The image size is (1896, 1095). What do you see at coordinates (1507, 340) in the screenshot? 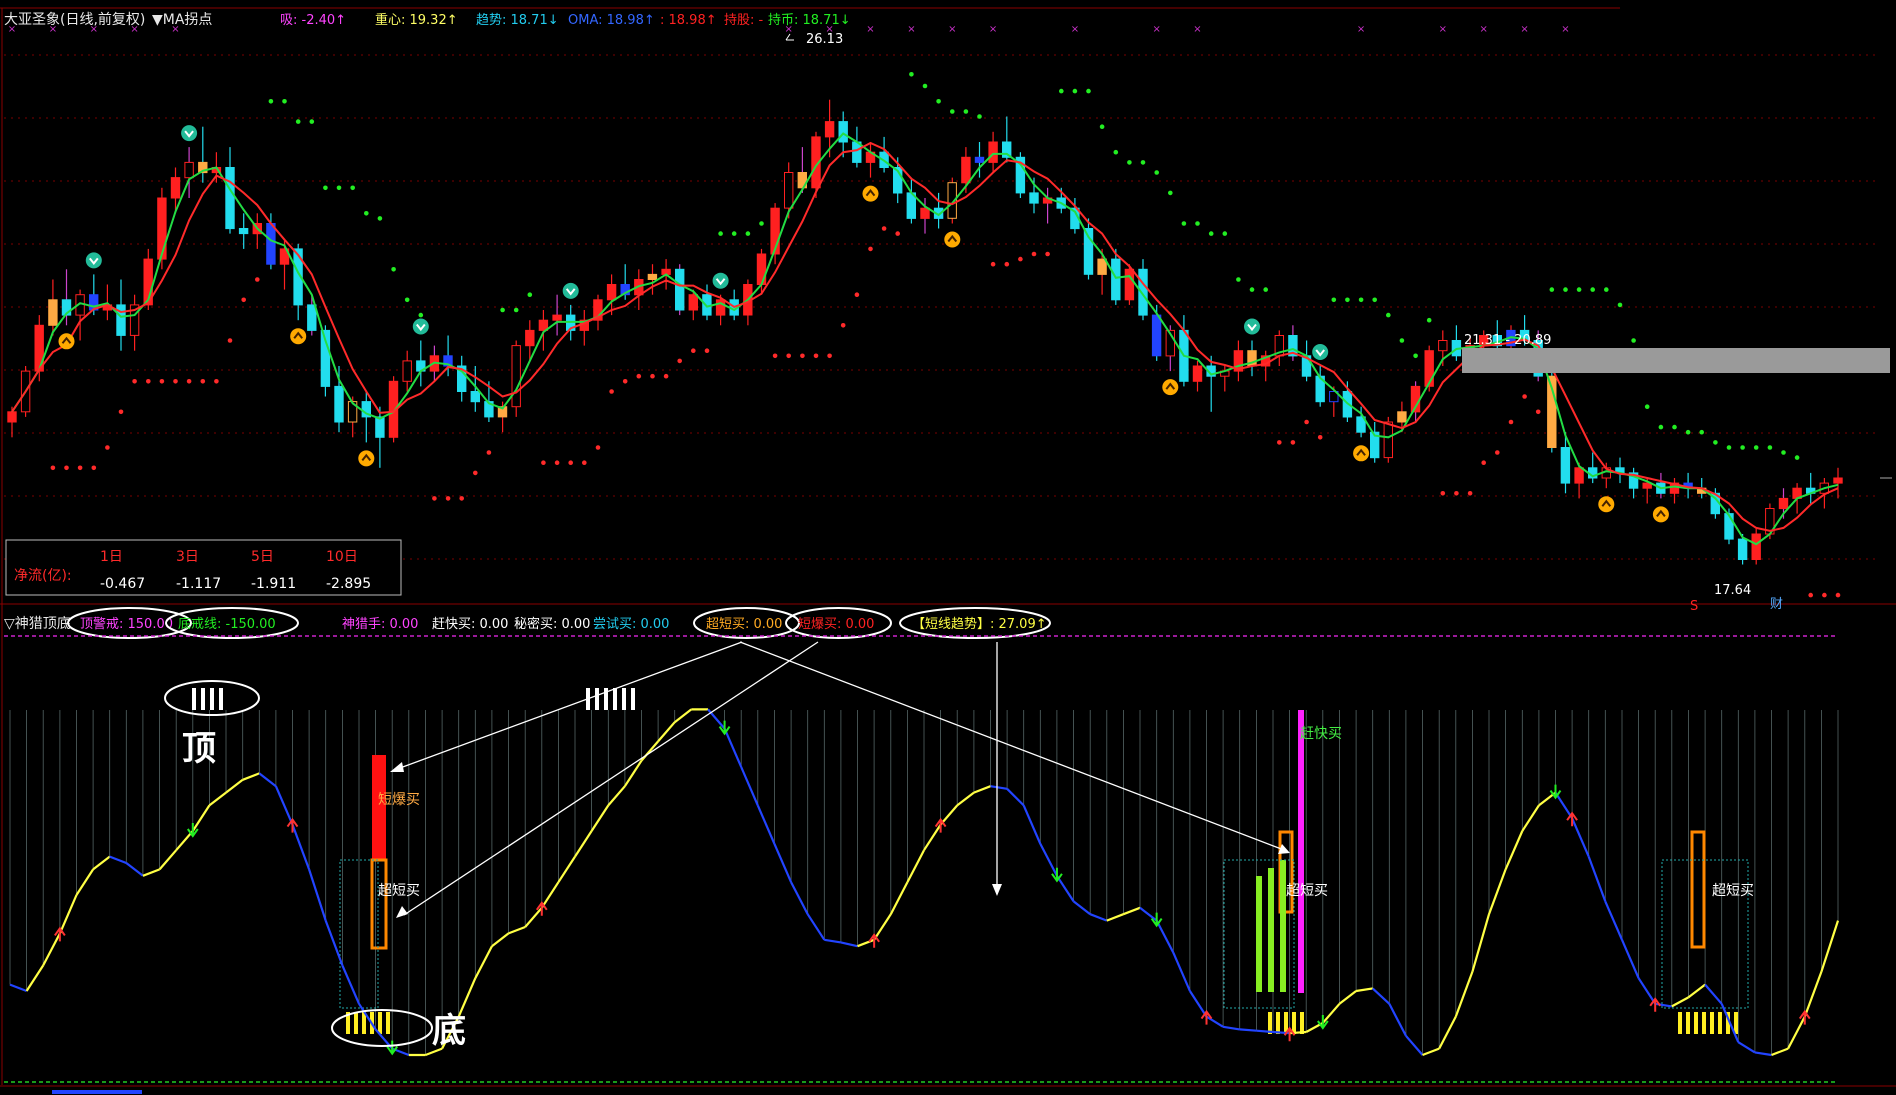
I see `range-label: 21.31 - 20.89` at bounding box center [1507, 340].